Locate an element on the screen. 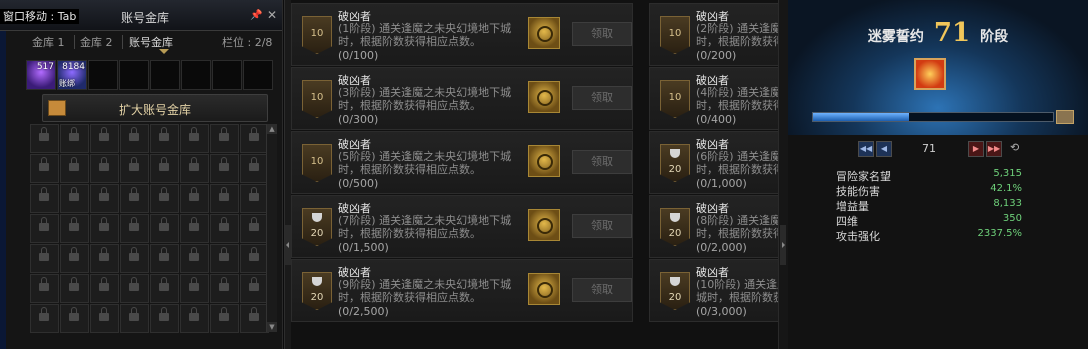  item-slot: 8184 账绑 is located at coordinates (72, 75).